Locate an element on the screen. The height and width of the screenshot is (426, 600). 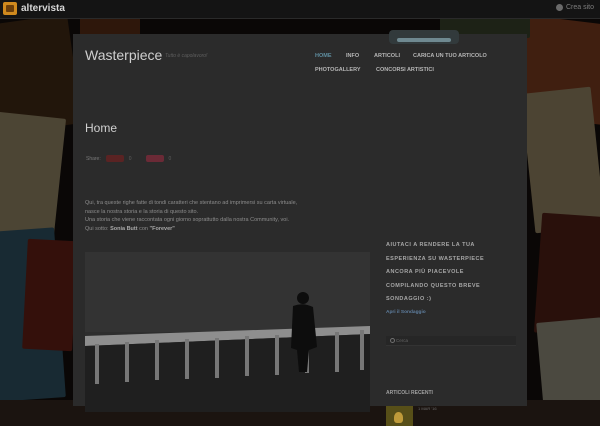
altervista-logo-icon is located at coordinates (10, 8).